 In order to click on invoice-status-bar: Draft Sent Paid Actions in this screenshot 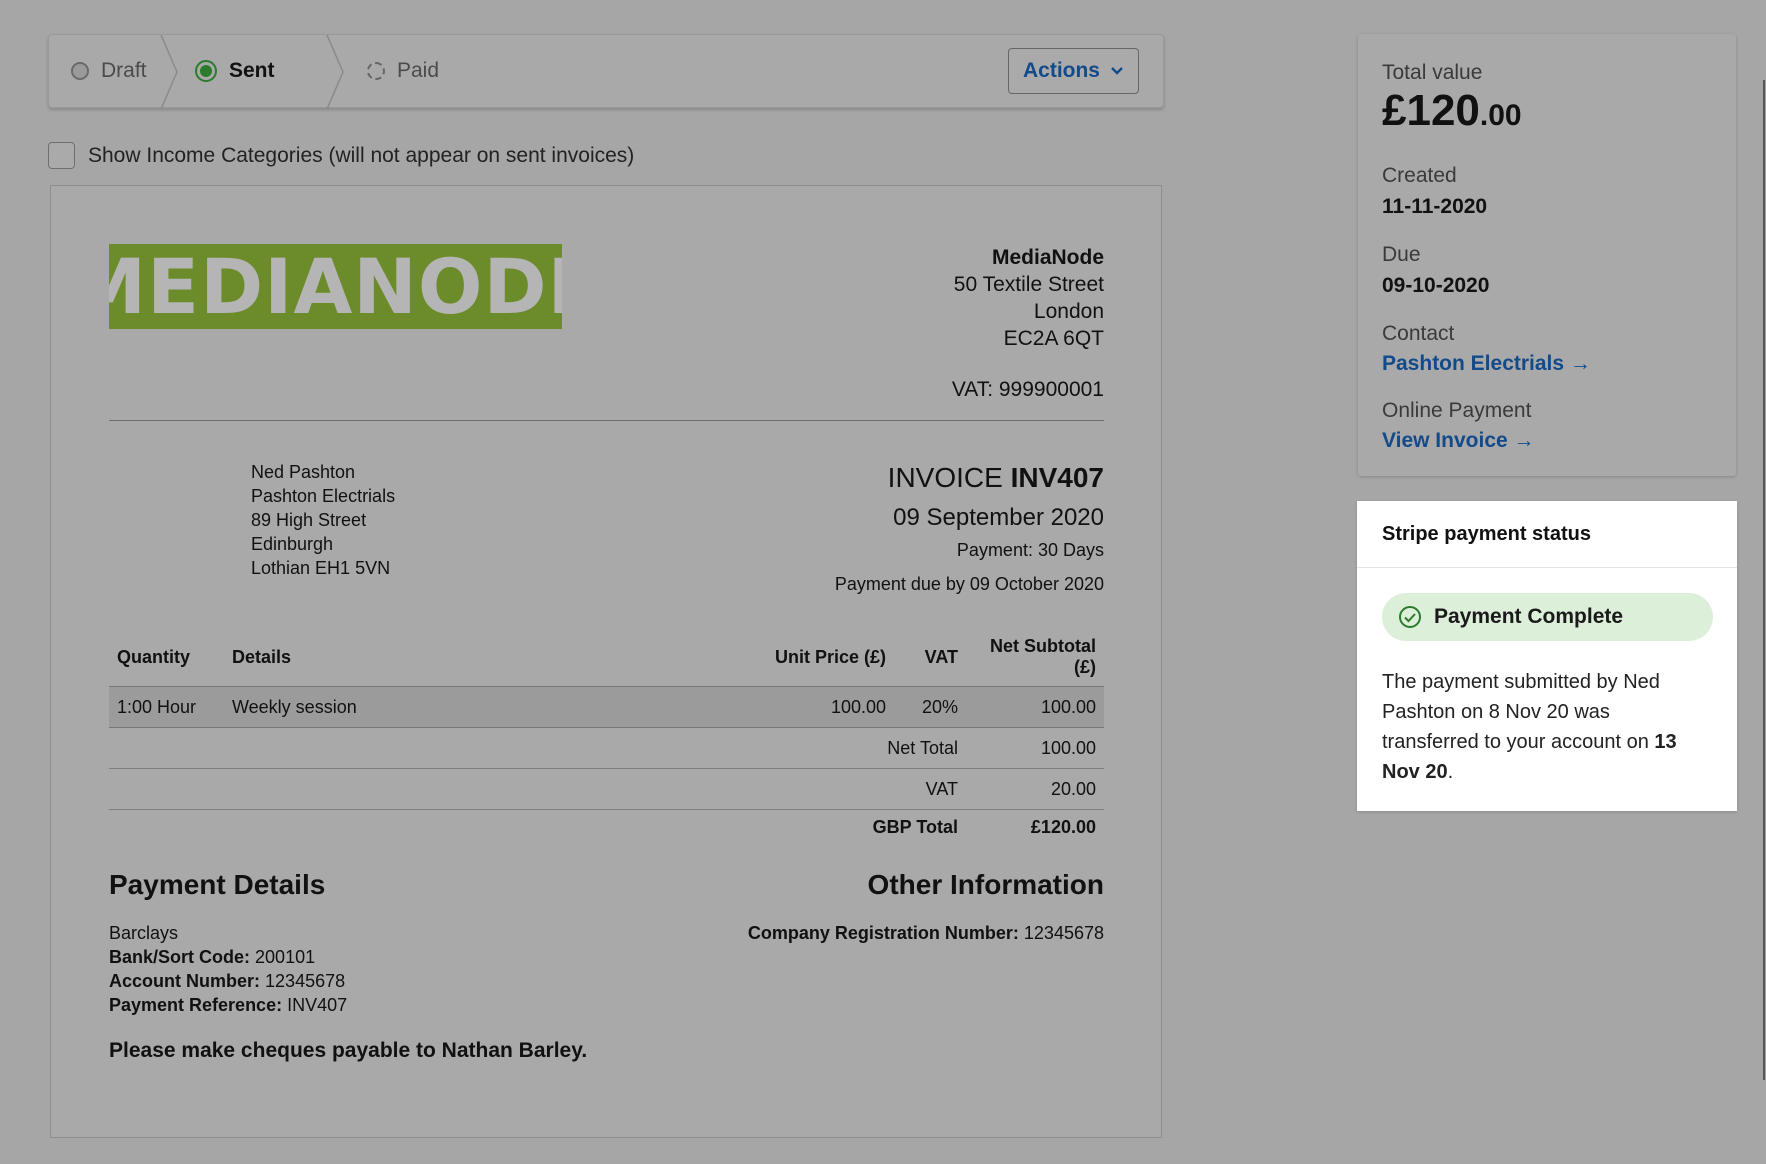, I will do `click(606, 71)`.